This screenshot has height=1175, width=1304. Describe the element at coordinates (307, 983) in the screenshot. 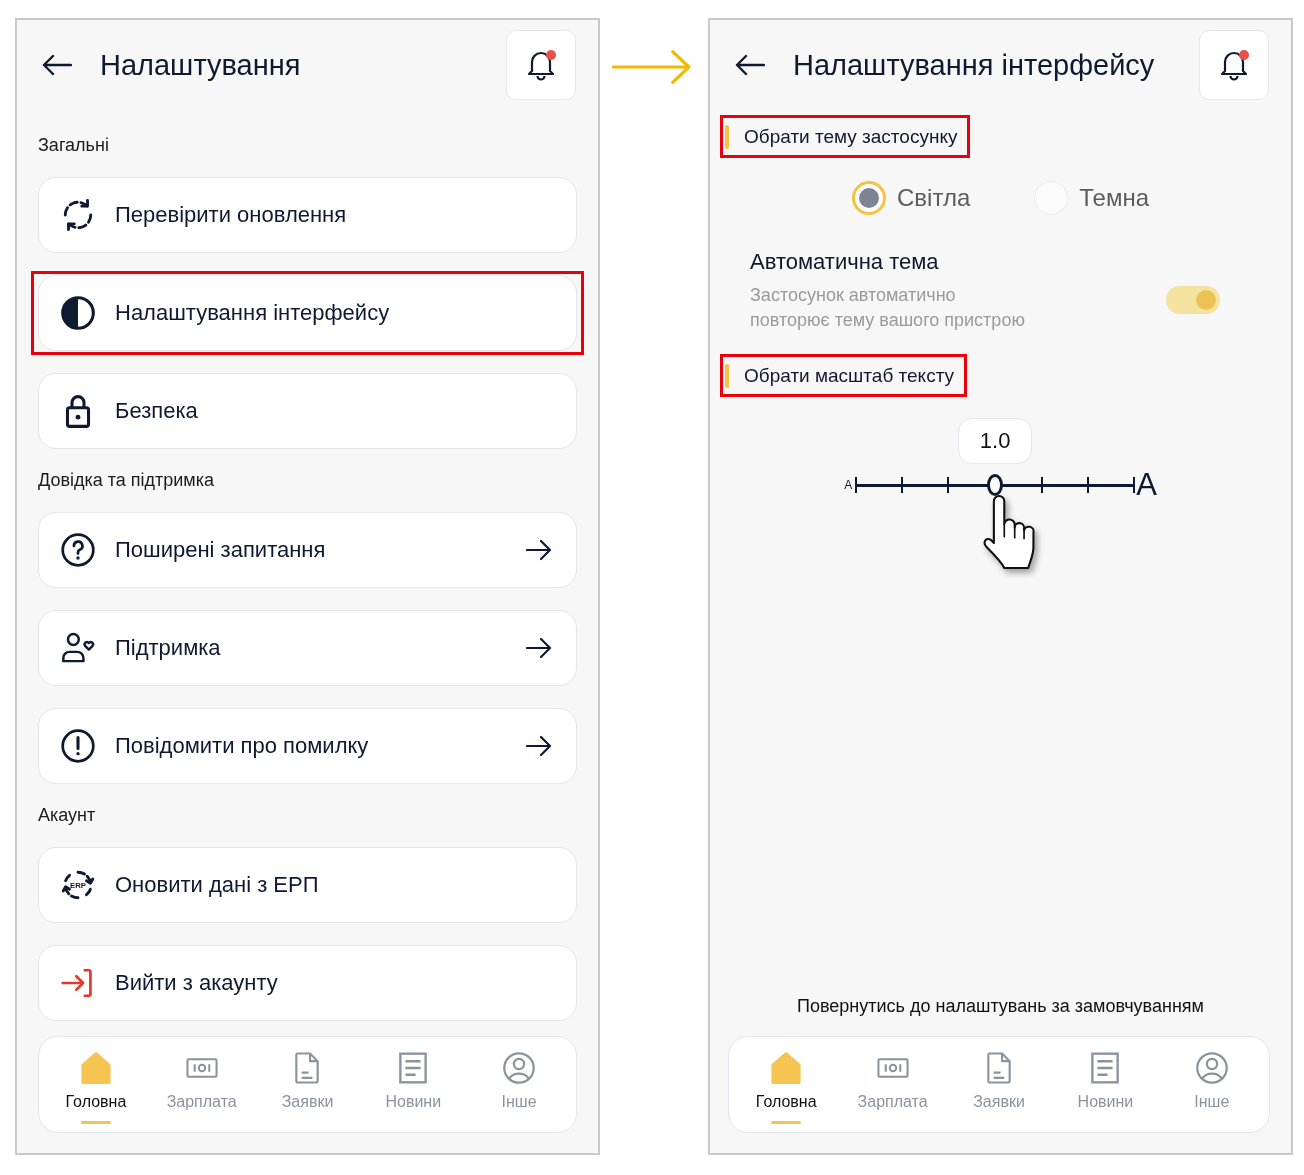

I see `menu-item: Вийти з акаунту` at that location.